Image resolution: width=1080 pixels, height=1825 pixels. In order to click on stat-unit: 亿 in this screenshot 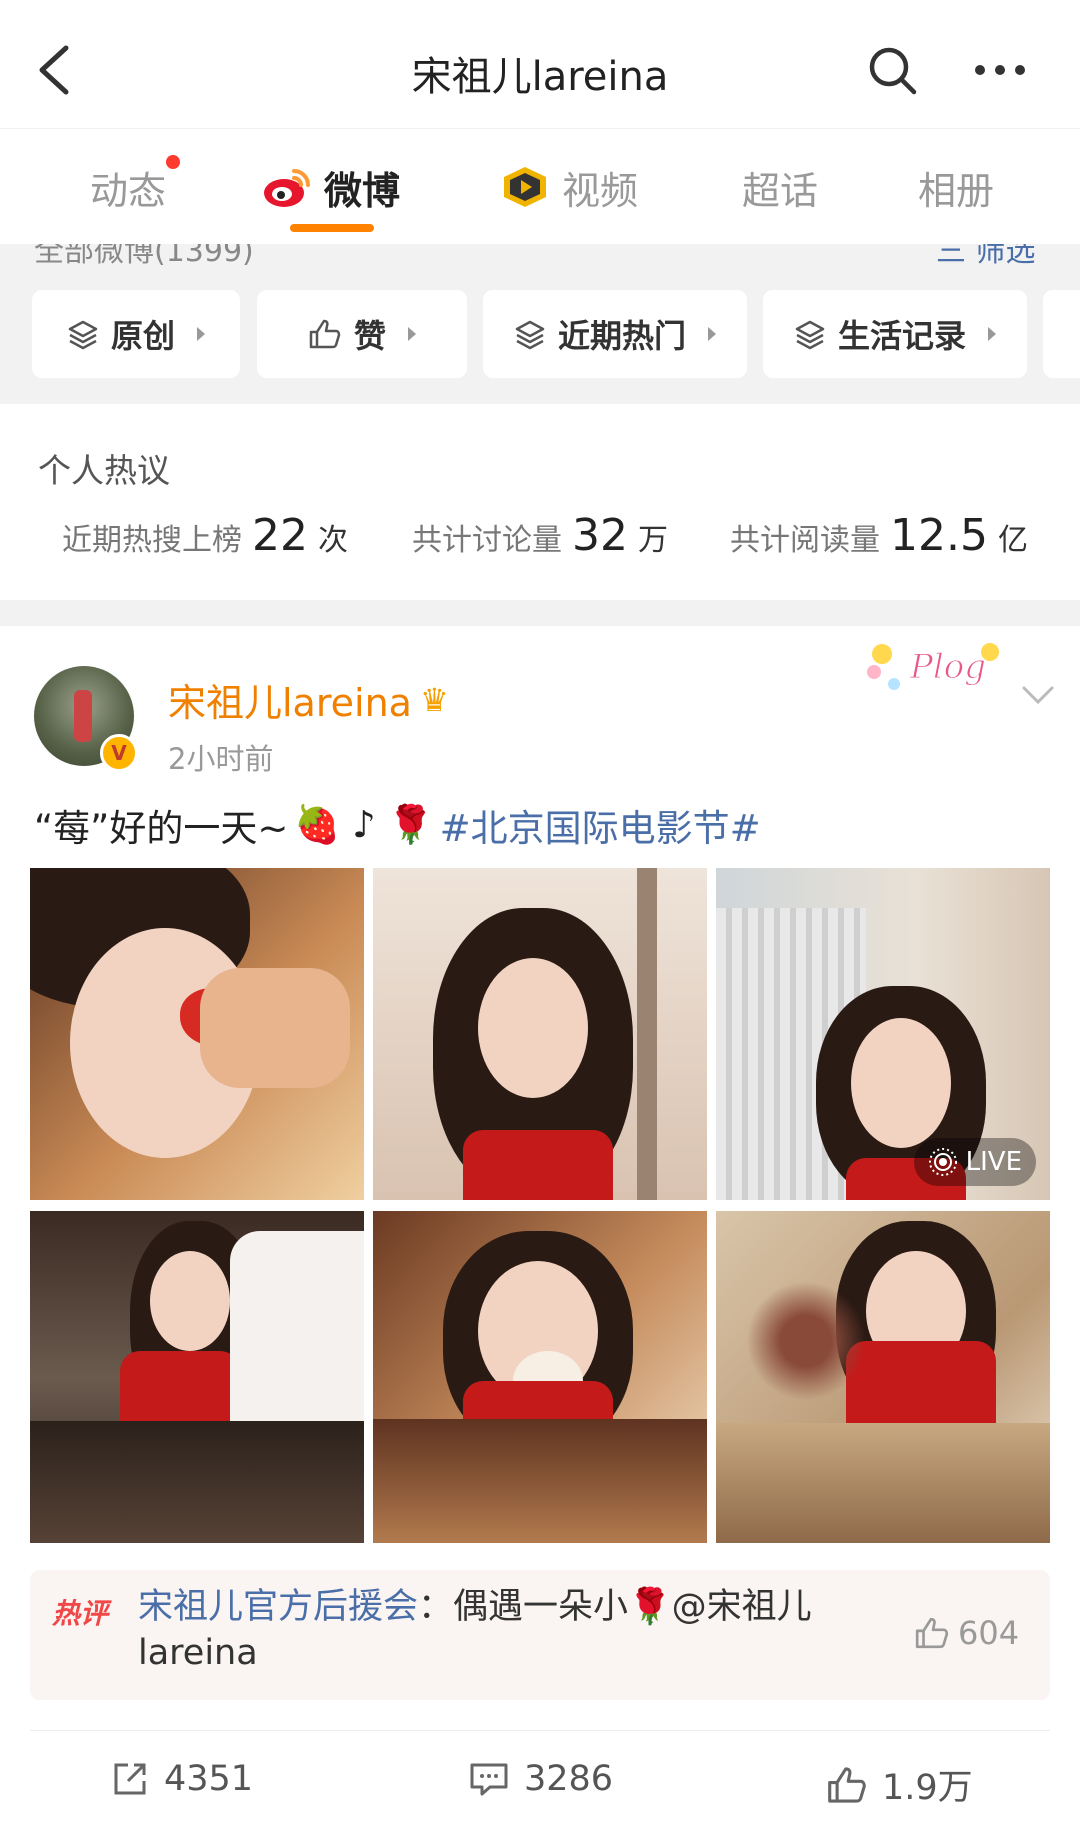, I will do `click(1012, 540)`.